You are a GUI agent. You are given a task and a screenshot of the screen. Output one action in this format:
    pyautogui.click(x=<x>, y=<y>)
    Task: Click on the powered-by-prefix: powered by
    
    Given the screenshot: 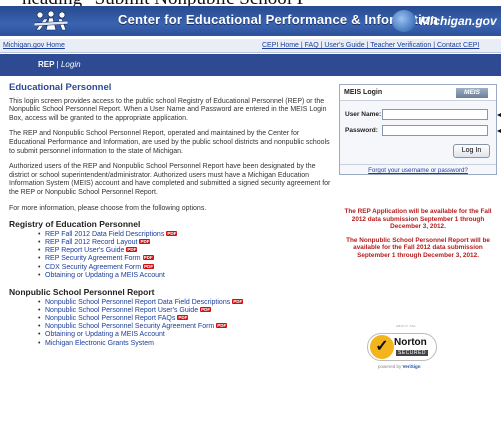 What is the action you would take?
    pyautogui.click(x=390, y=366)
    